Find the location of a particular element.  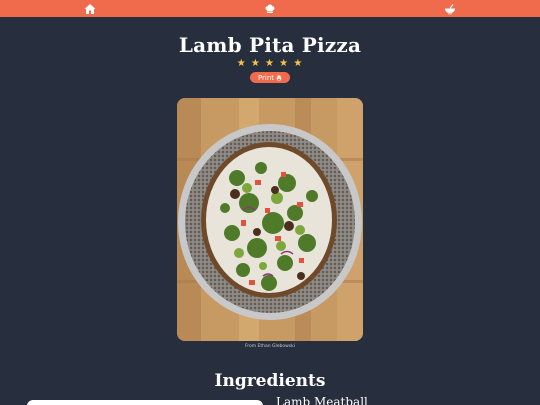

print-label: Print is located at coordinates (266, 77).